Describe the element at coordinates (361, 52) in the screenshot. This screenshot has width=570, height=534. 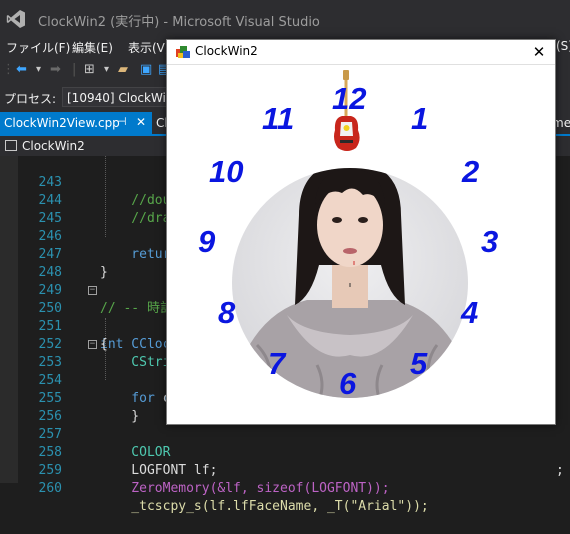
I see `app-title-bar: ClockWin2 ✕` at that location.